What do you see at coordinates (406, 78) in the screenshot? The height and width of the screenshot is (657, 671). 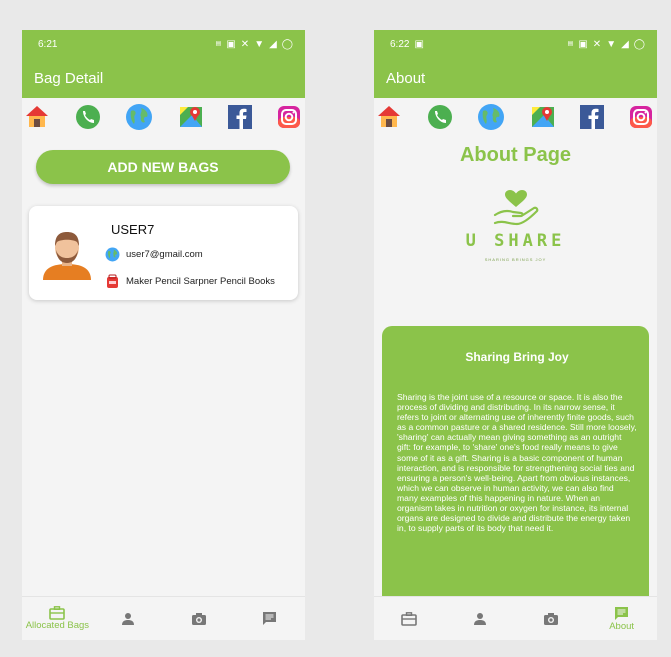 I see `page-title: About` at bounding box center [406, 78].